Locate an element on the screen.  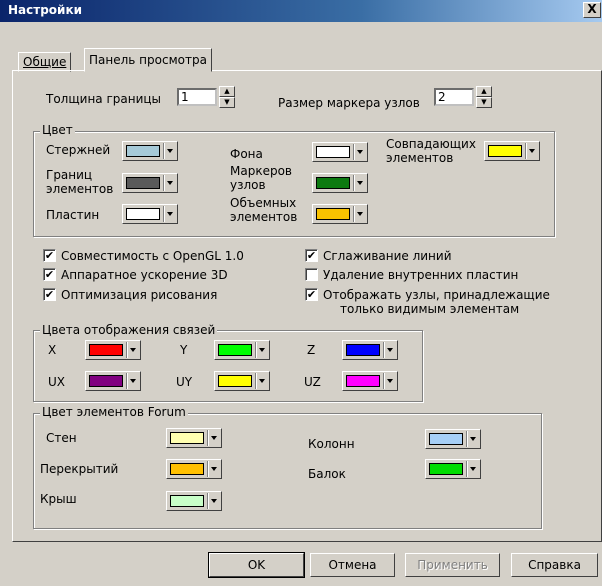
y-color-button is located at coordinates (242, 350).